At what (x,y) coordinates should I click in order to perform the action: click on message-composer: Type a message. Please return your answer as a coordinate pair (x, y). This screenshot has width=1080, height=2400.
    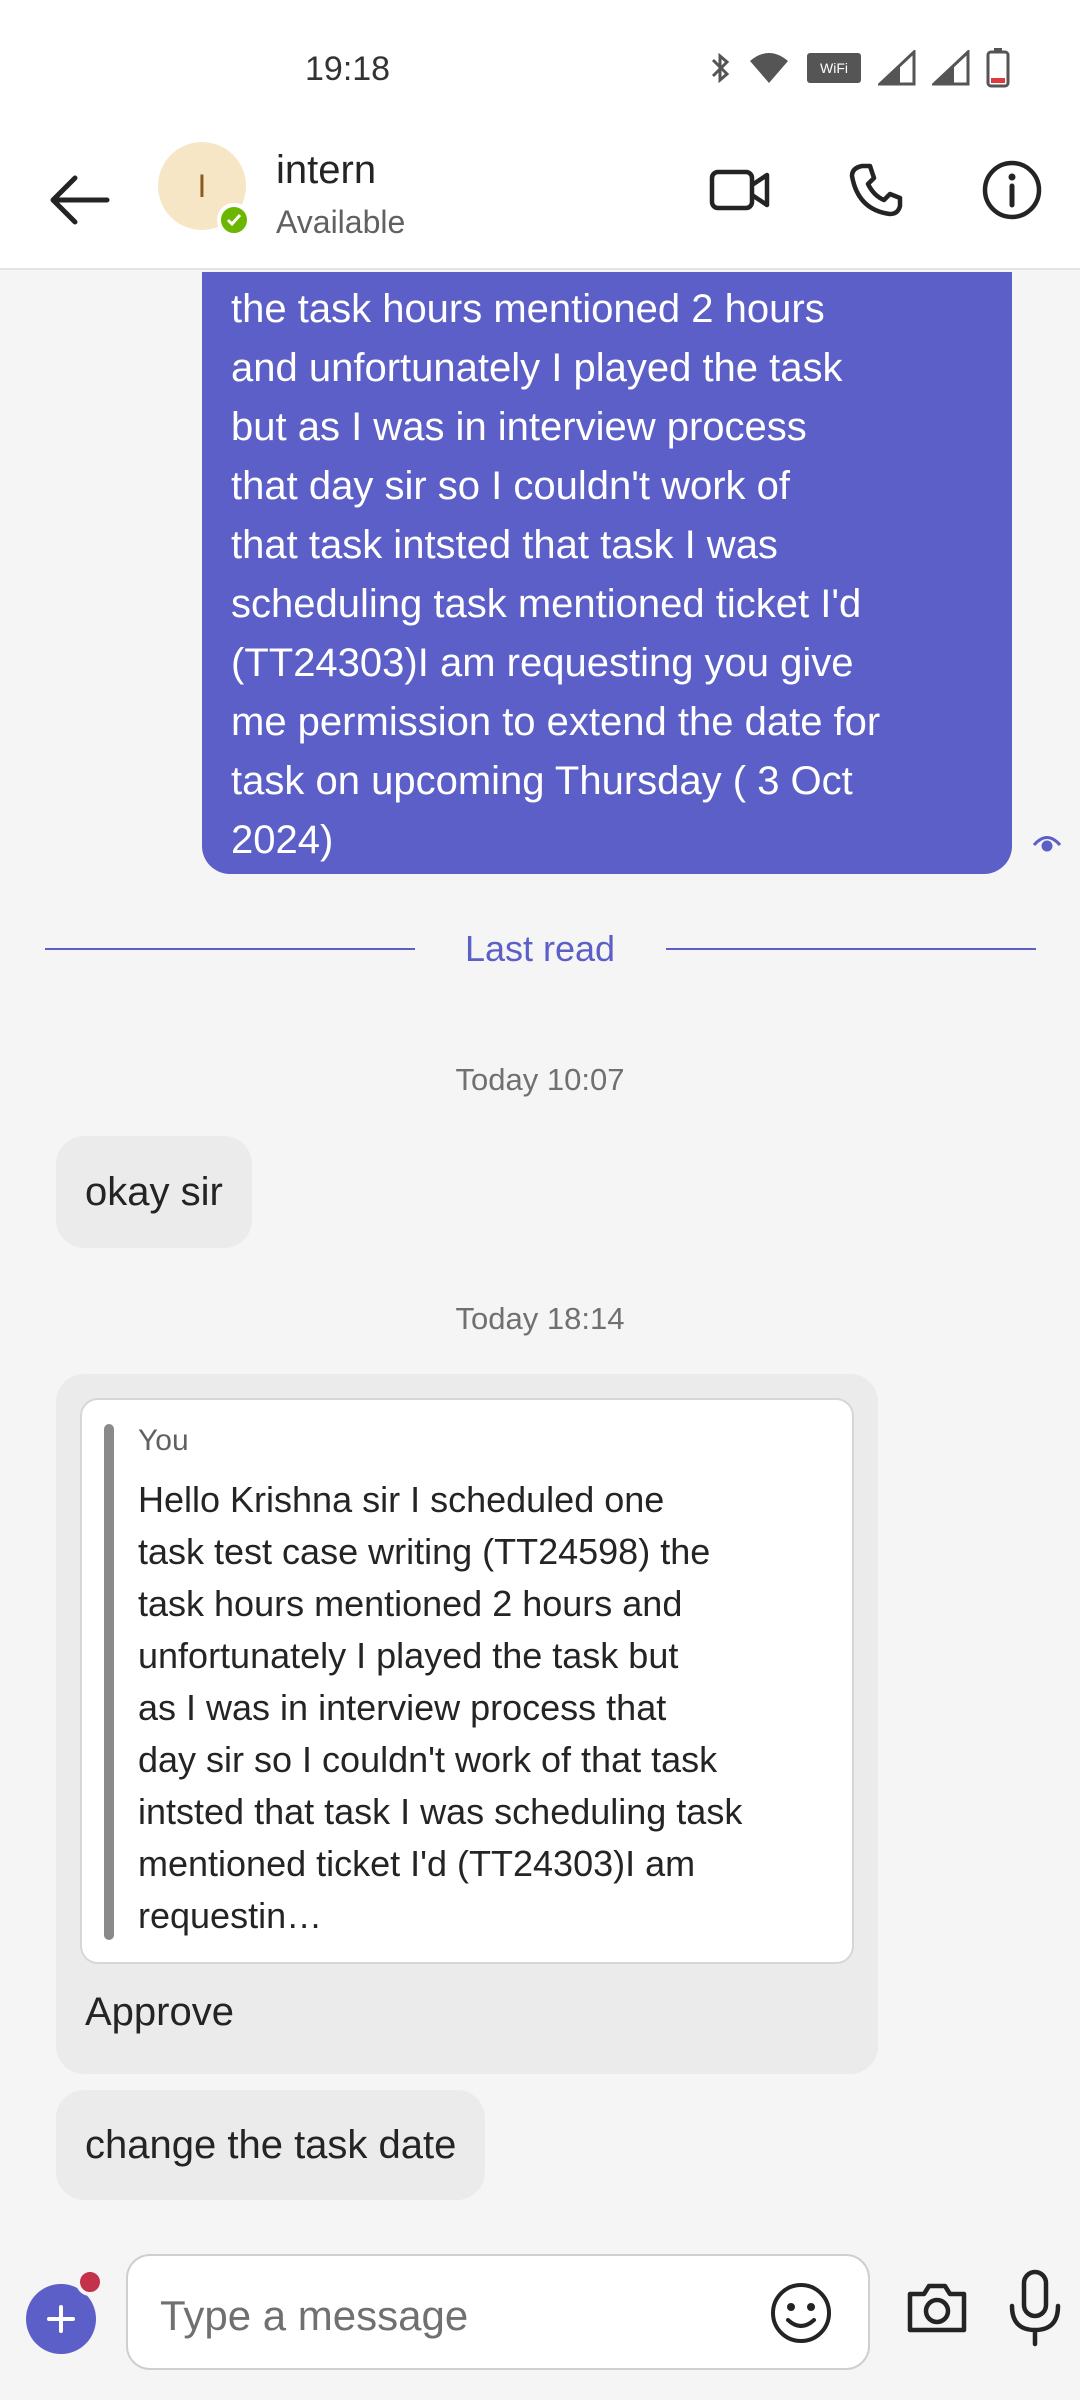
    Looking at the image, I should click on (540, 2316).